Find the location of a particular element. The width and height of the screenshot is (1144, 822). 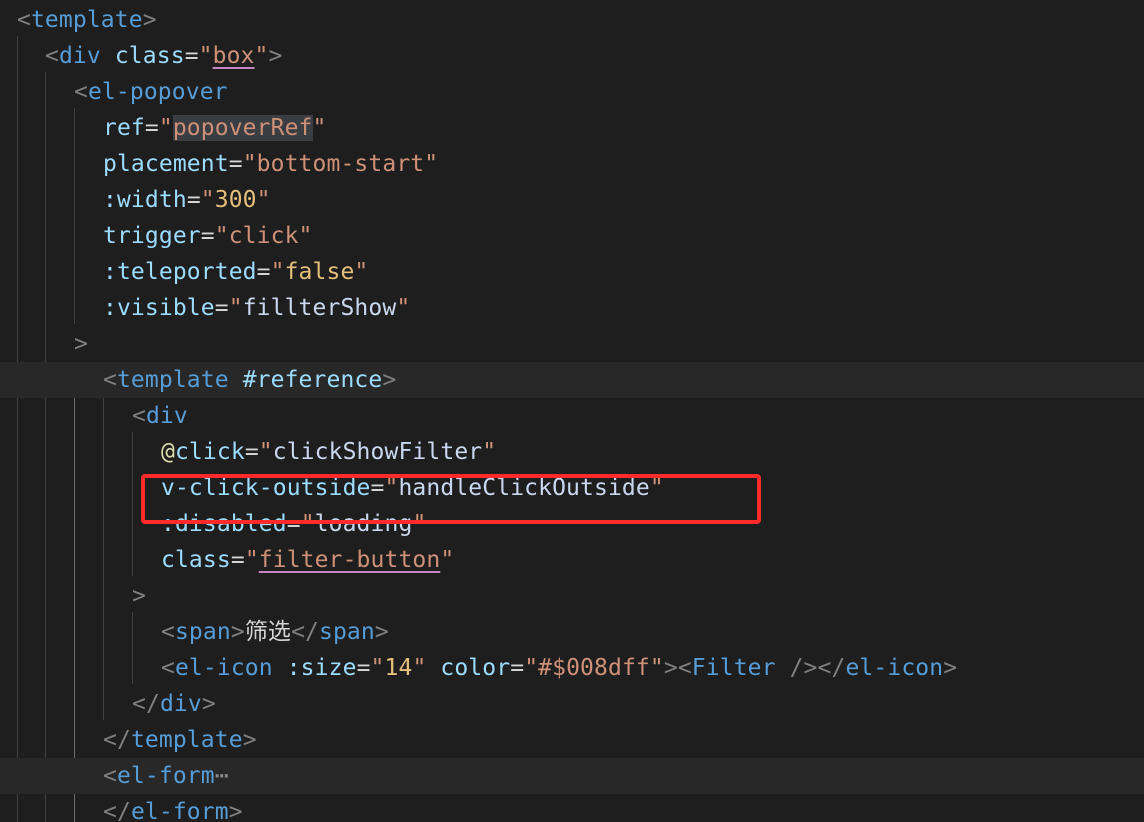

line-content: placement="bottom-start" is located at coordinates (270, 164).